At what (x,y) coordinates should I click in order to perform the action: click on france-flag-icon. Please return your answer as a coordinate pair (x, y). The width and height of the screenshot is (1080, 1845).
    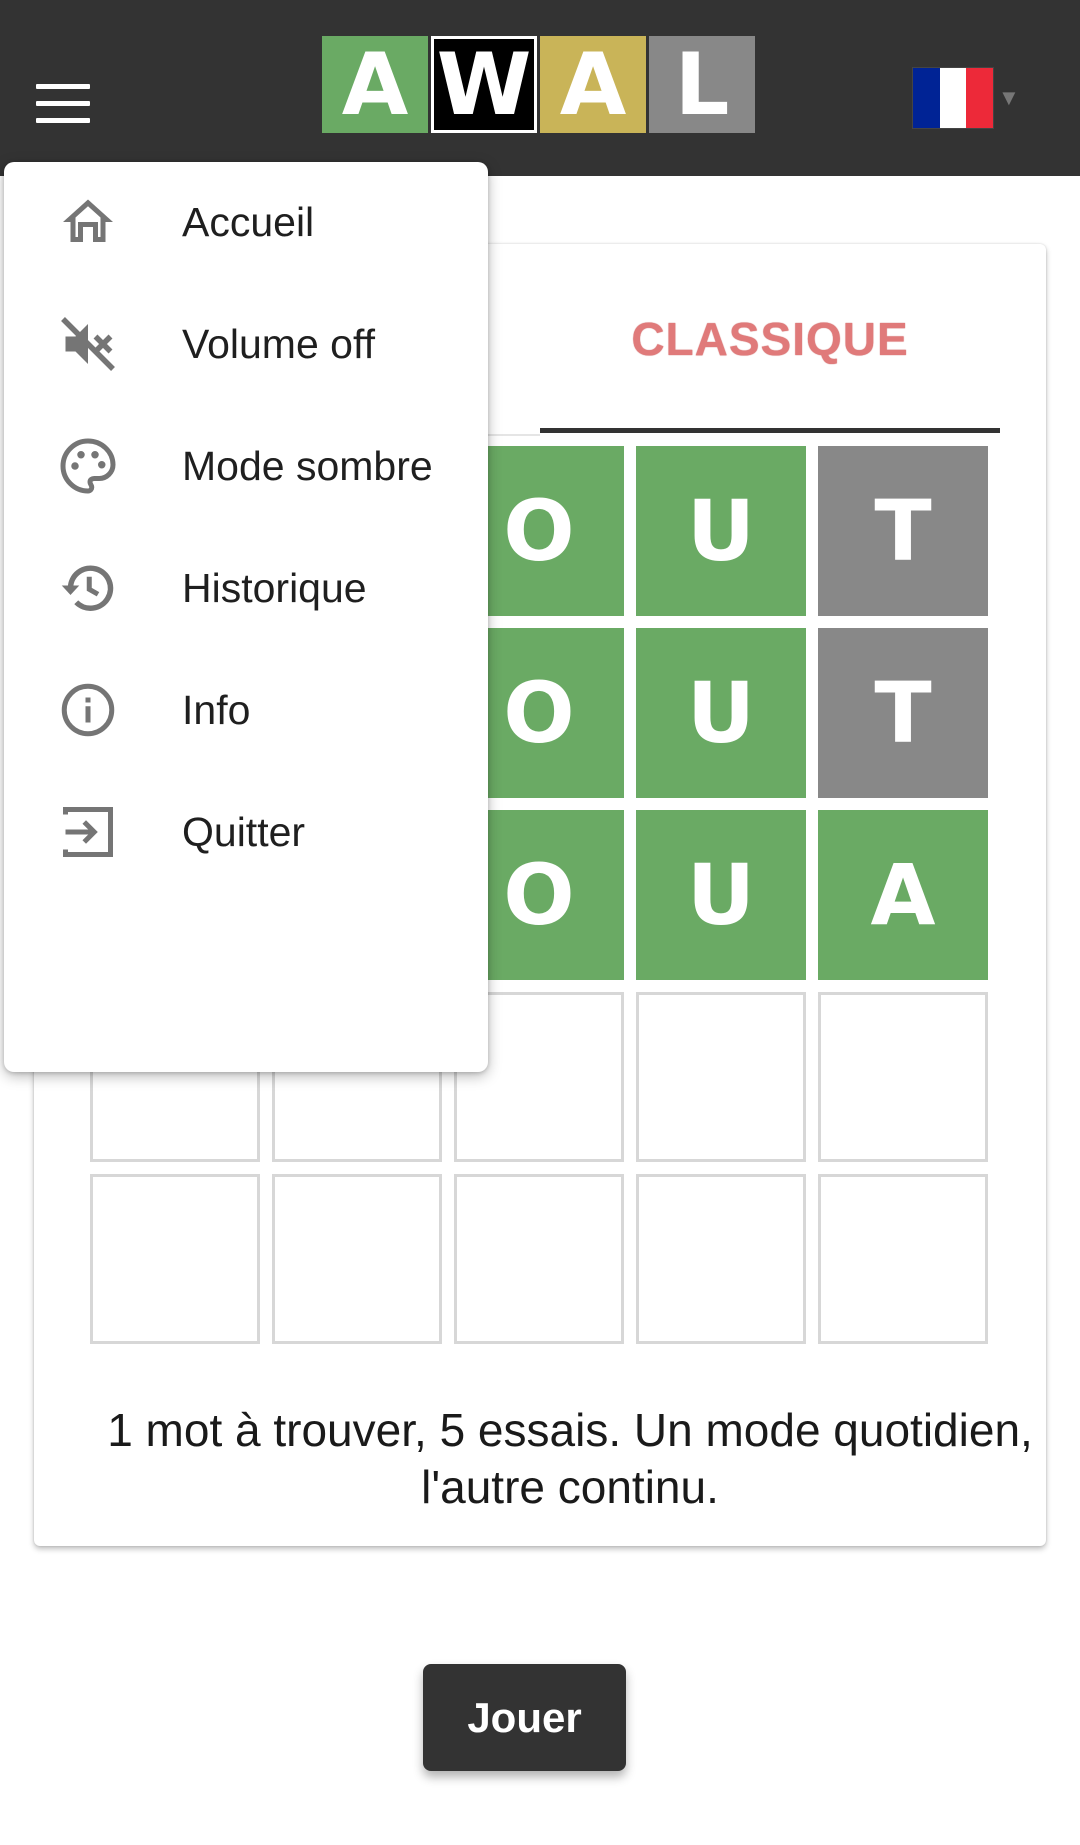
    Looking at the image, I should click on (953, 98).